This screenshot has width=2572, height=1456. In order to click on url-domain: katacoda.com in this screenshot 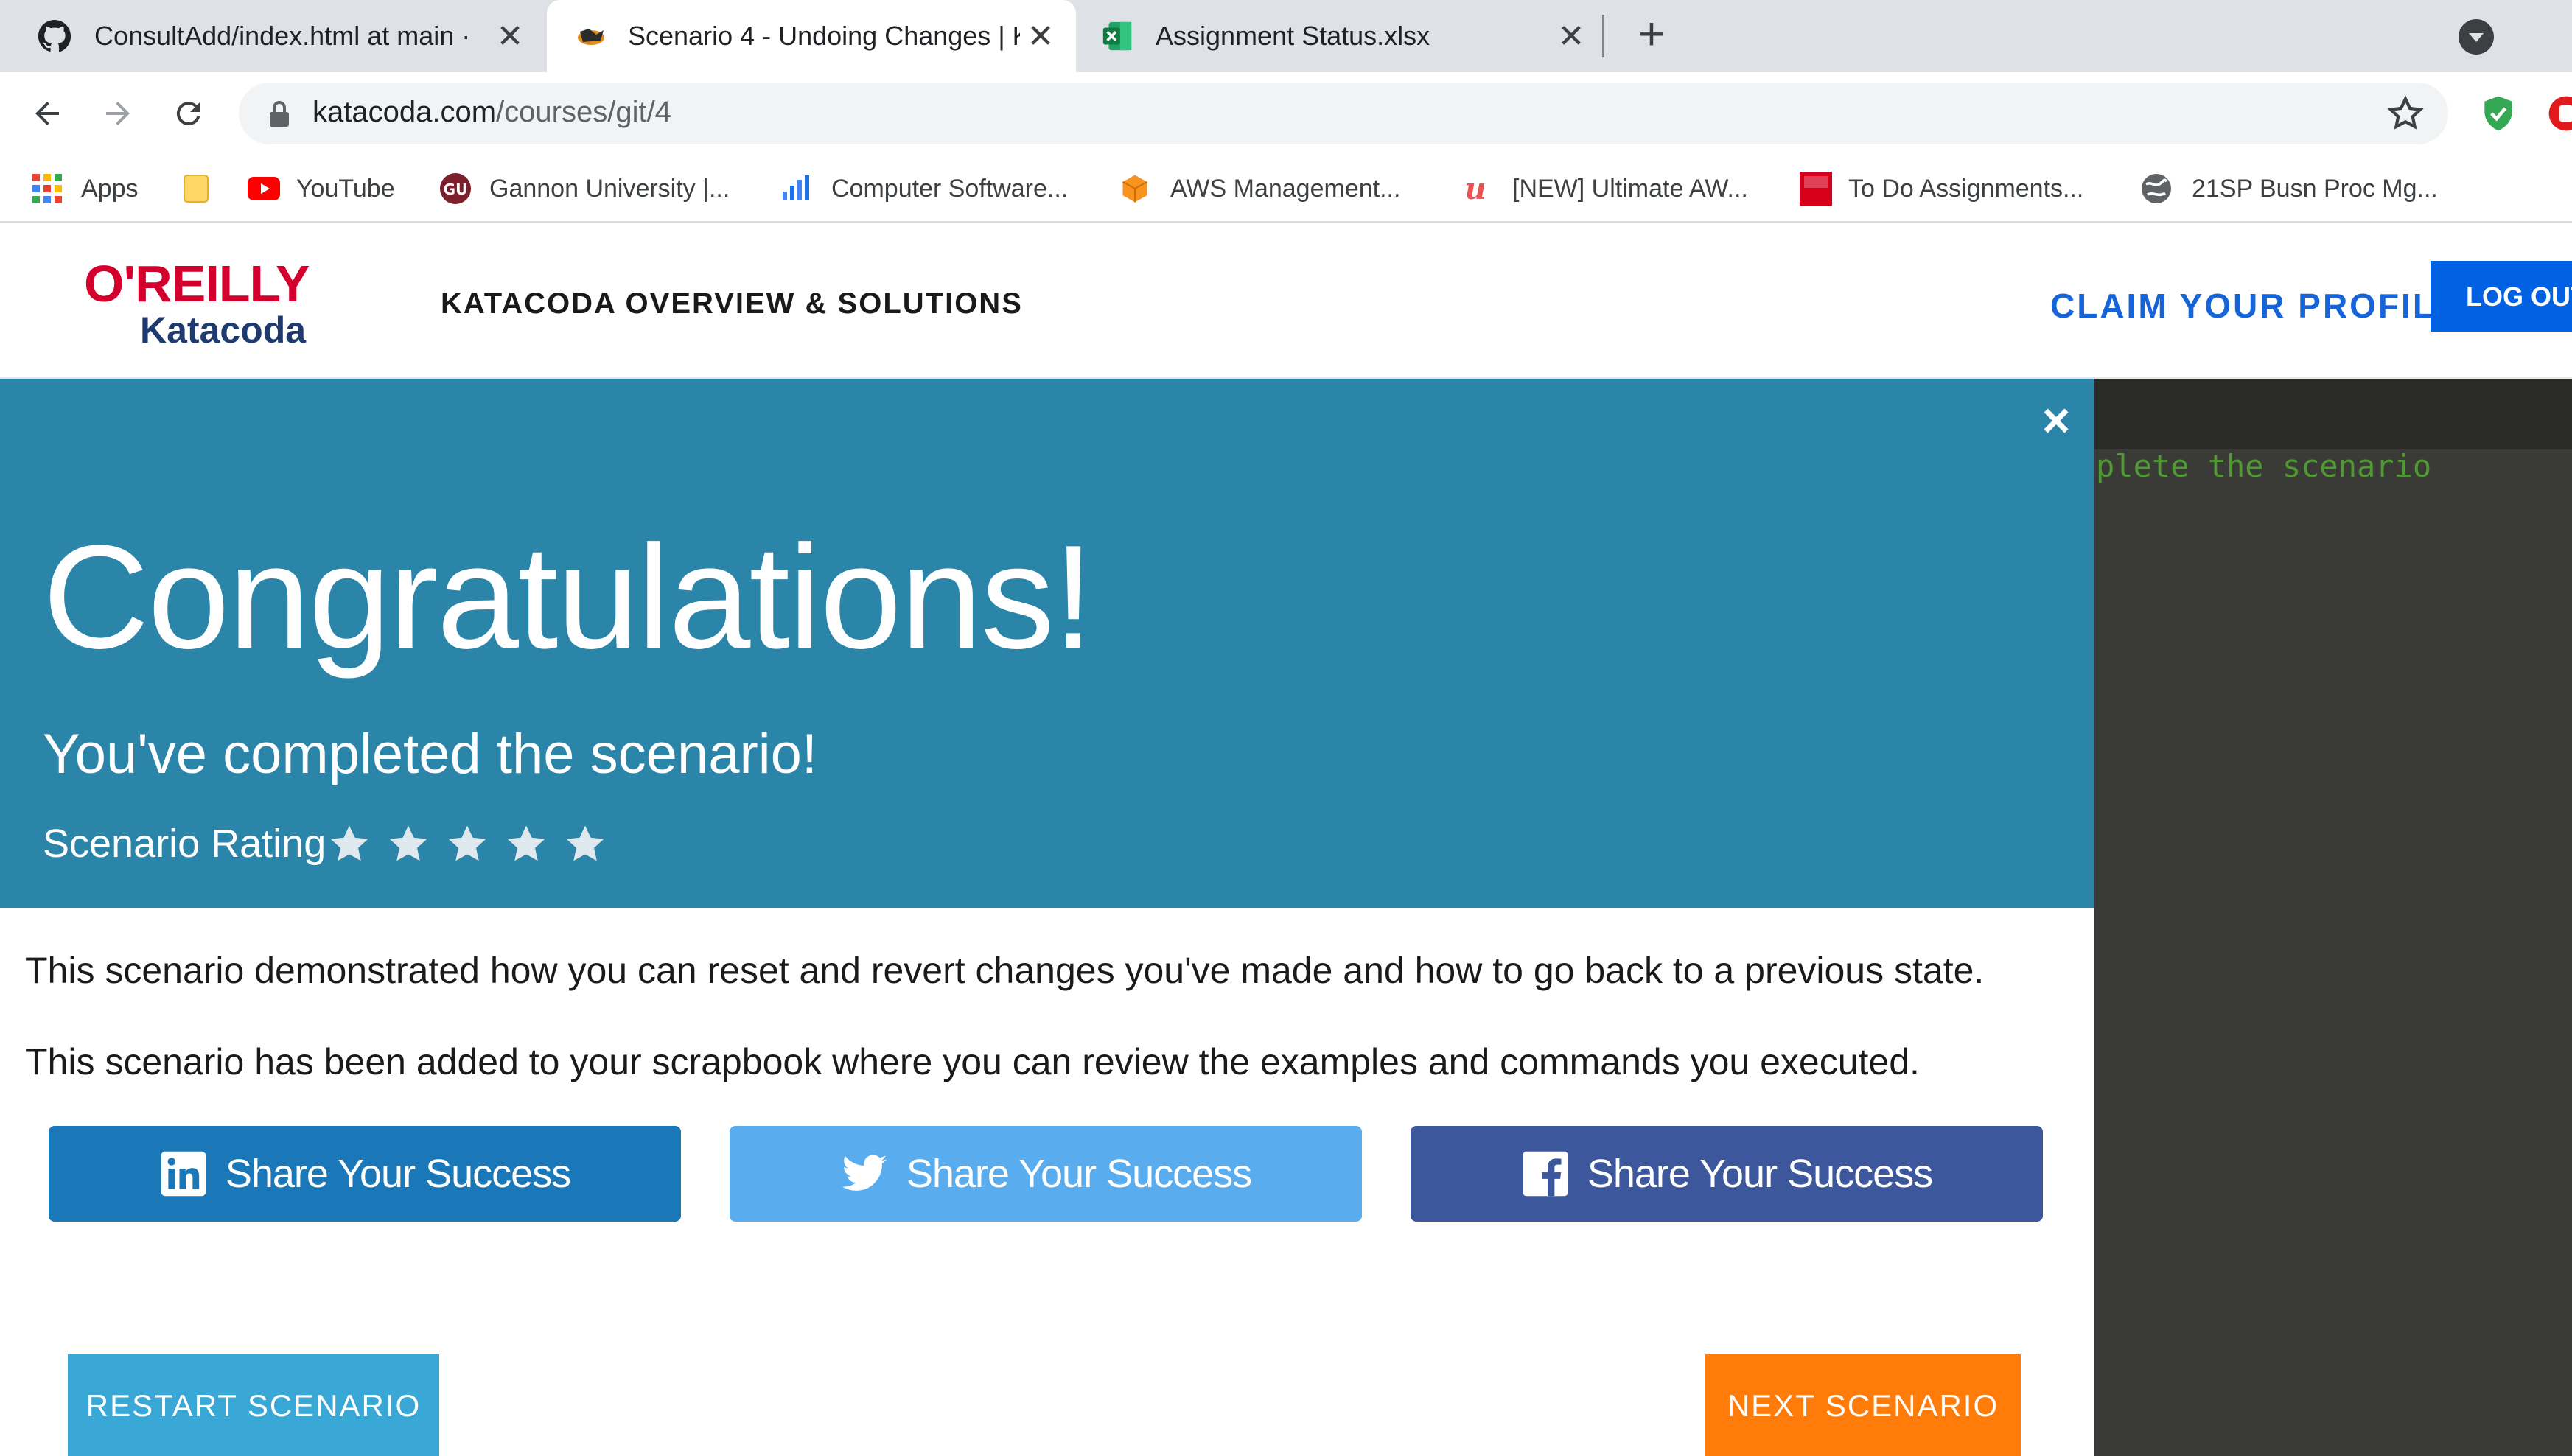, I will do `click(404, 112)`.